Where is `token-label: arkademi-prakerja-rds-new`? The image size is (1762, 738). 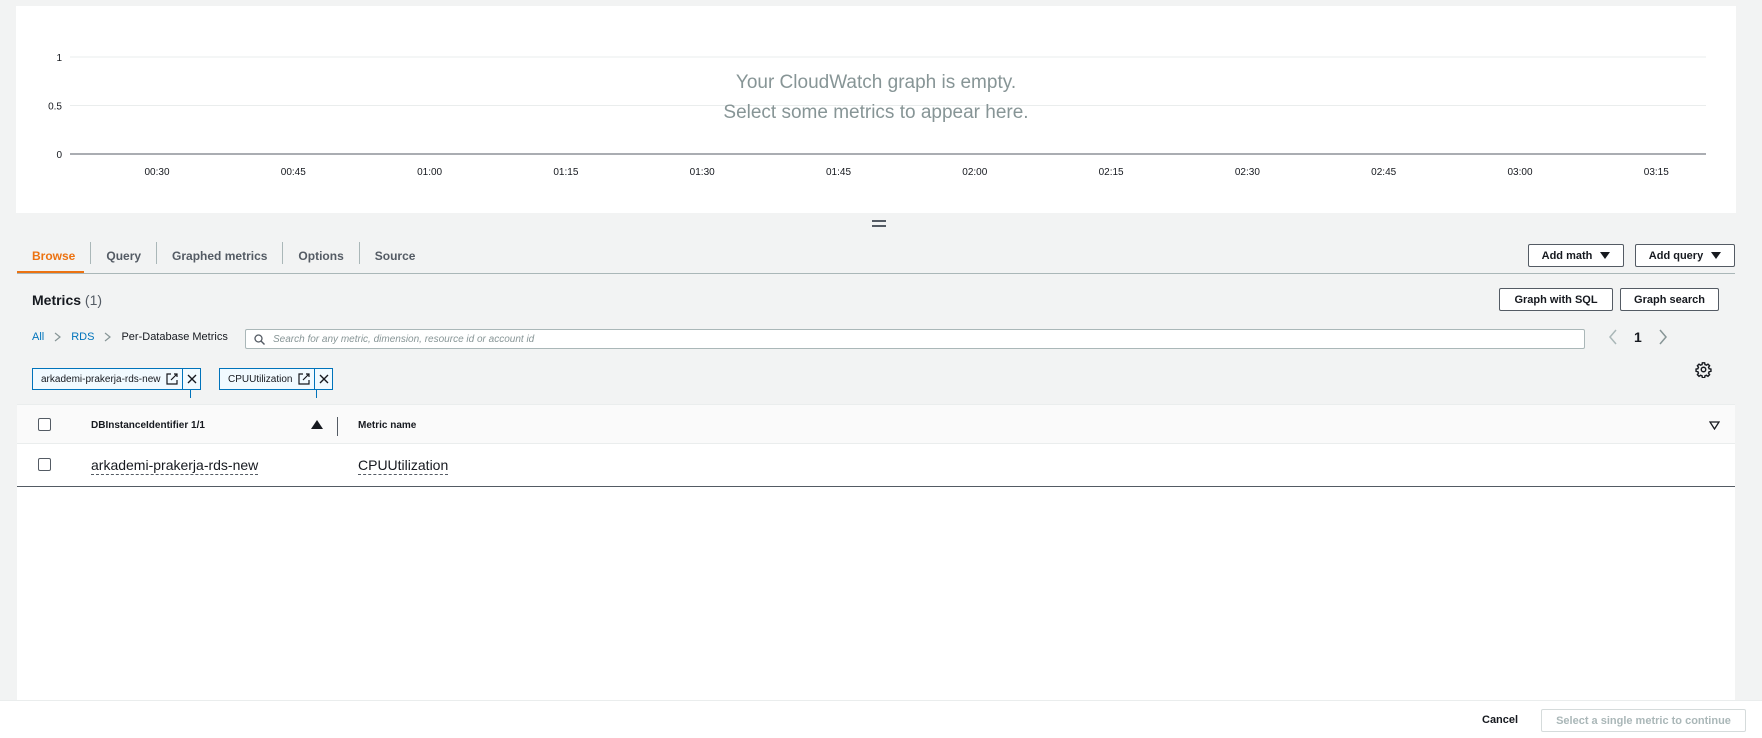
token-label: arkademi-prakerja-rds-new is located at coordinates (101, 379).